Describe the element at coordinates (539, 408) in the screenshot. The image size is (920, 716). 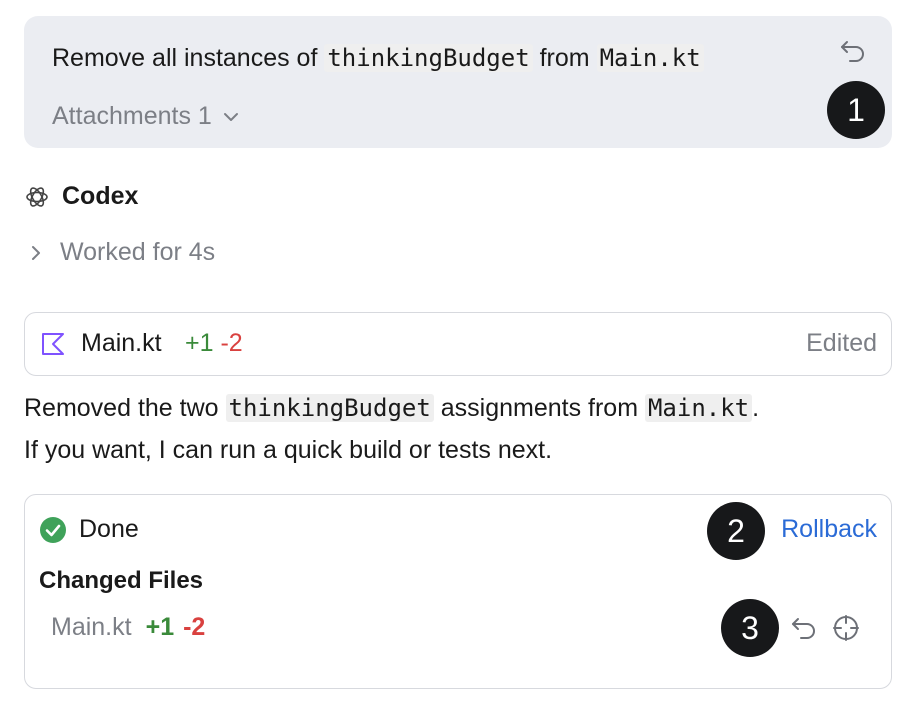
I see `response-text-part: assignments from` at that location.